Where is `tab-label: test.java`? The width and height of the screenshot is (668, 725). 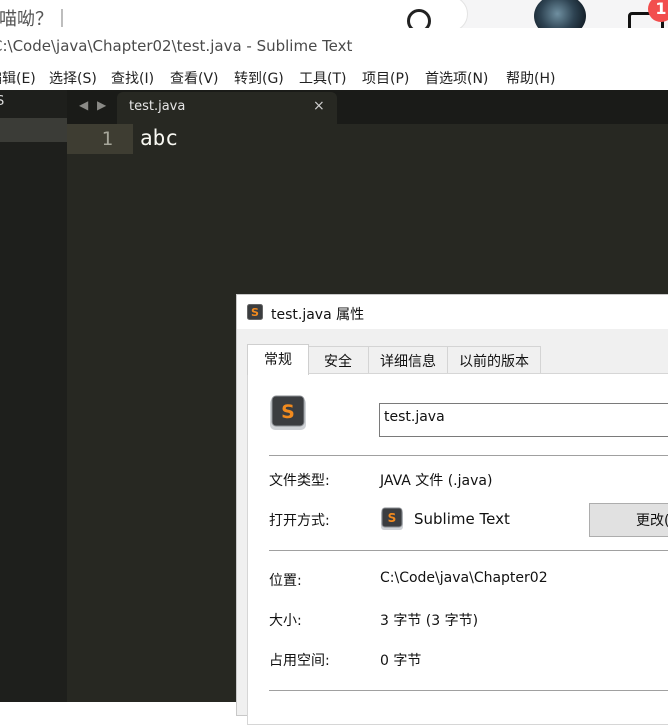 tab-label: test.java is located at coordinates (157, 106).